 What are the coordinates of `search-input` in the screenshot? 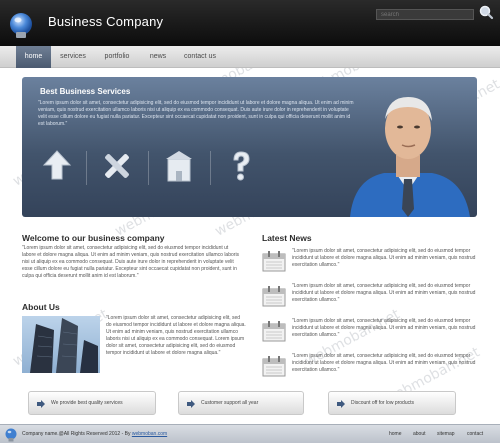 It's located at (425, 14).